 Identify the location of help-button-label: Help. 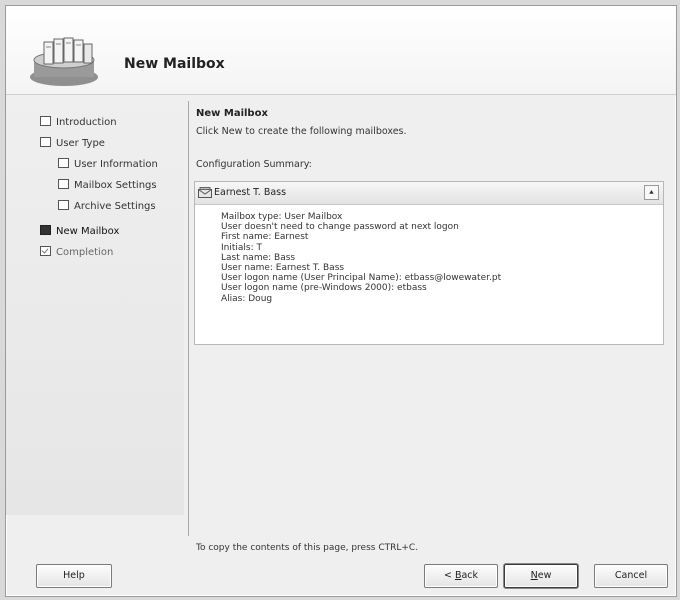
(74, 575).